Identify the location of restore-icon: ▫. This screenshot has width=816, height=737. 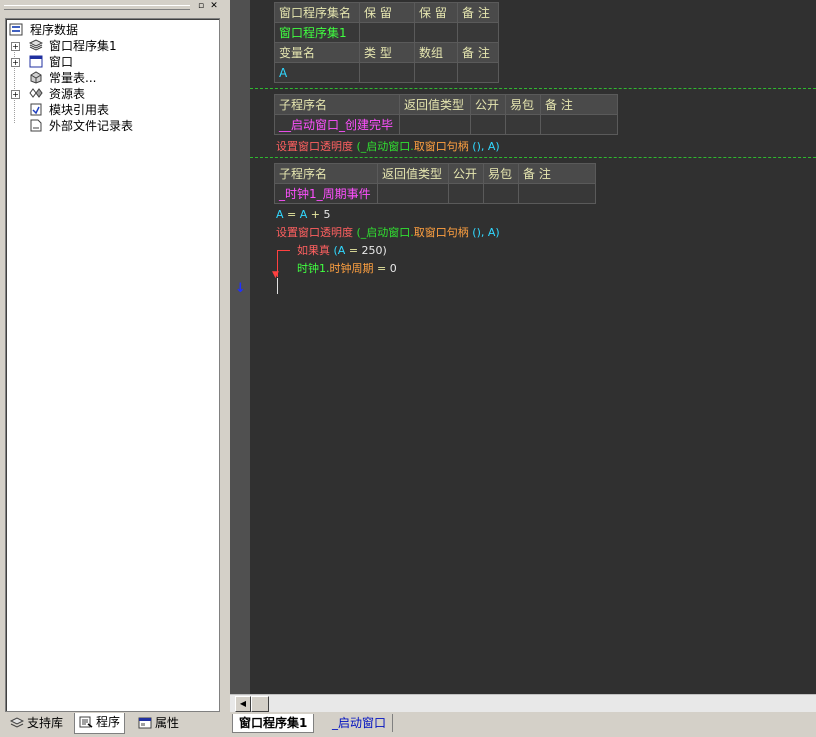
(201, 6).